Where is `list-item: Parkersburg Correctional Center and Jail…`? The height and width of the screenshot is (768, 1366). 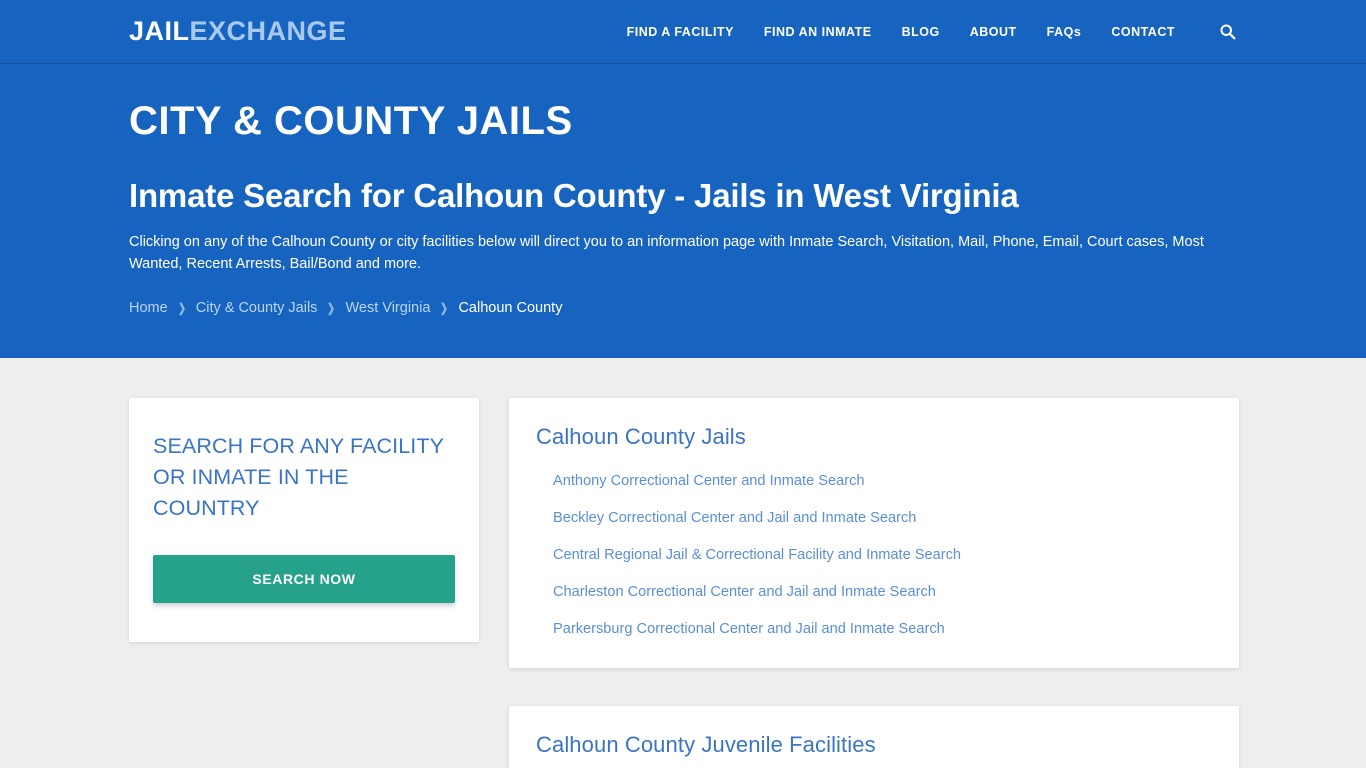 list-item: Parkersburg Correctional Center and Jail… is located at coordinates (874, 629).